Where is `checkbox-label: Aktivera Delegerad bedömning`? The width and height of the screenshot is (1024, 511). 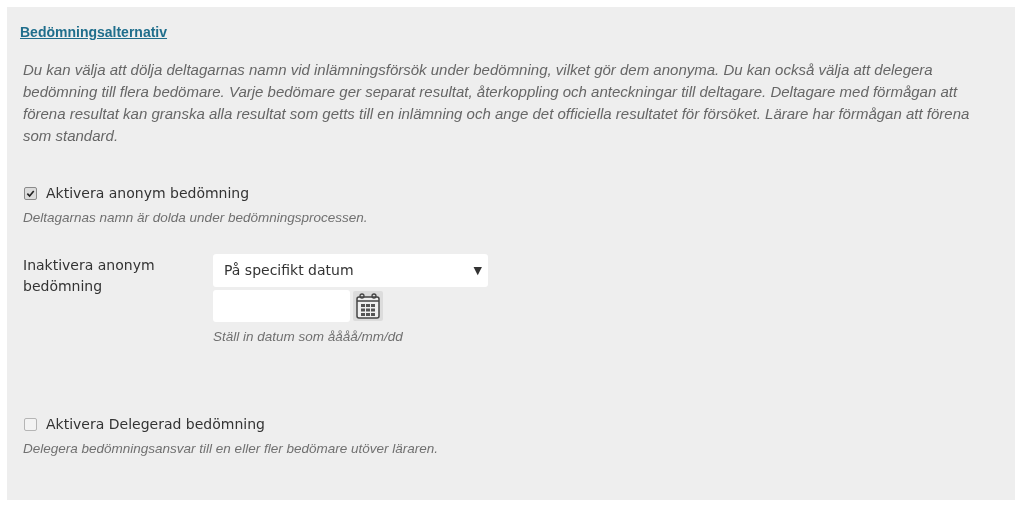
checkbox-label: Aktivera Delegerad bedömning is located at coordinates (155, 424).